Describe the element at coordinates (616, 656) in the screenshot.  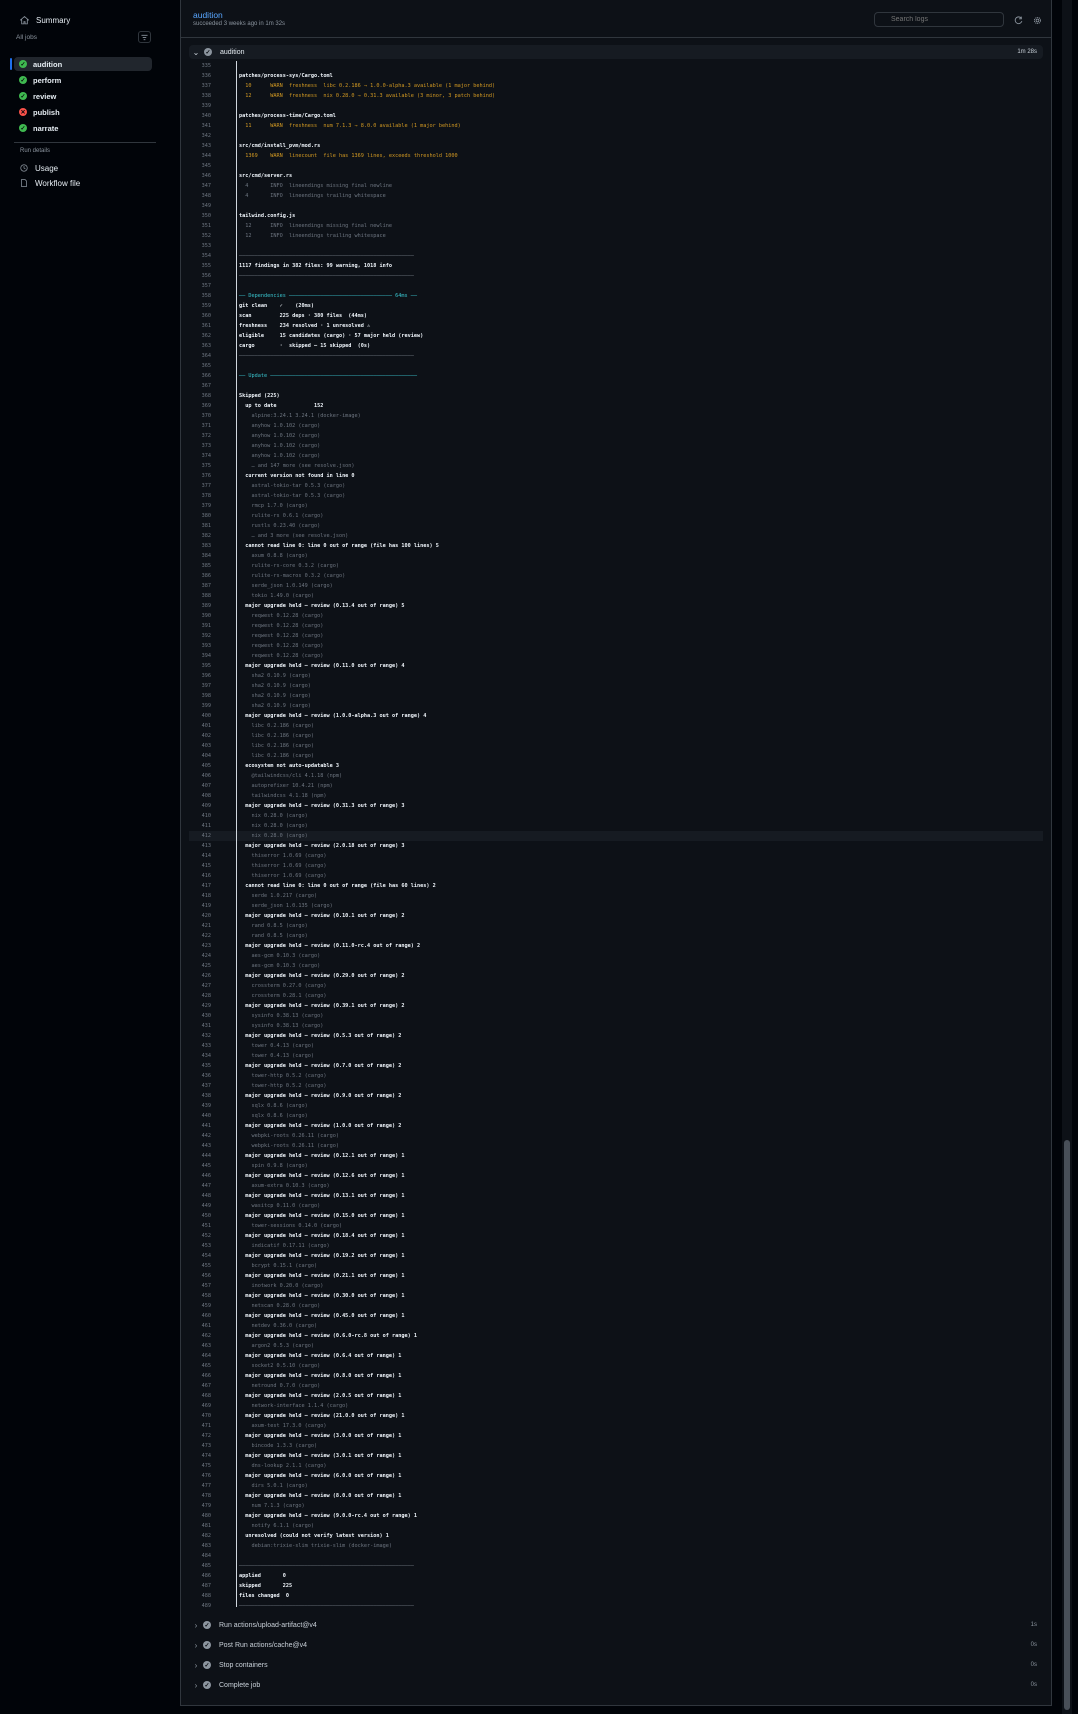
I see `log-line: 394 reqwest 0.12.28 (cargo)` at that location.